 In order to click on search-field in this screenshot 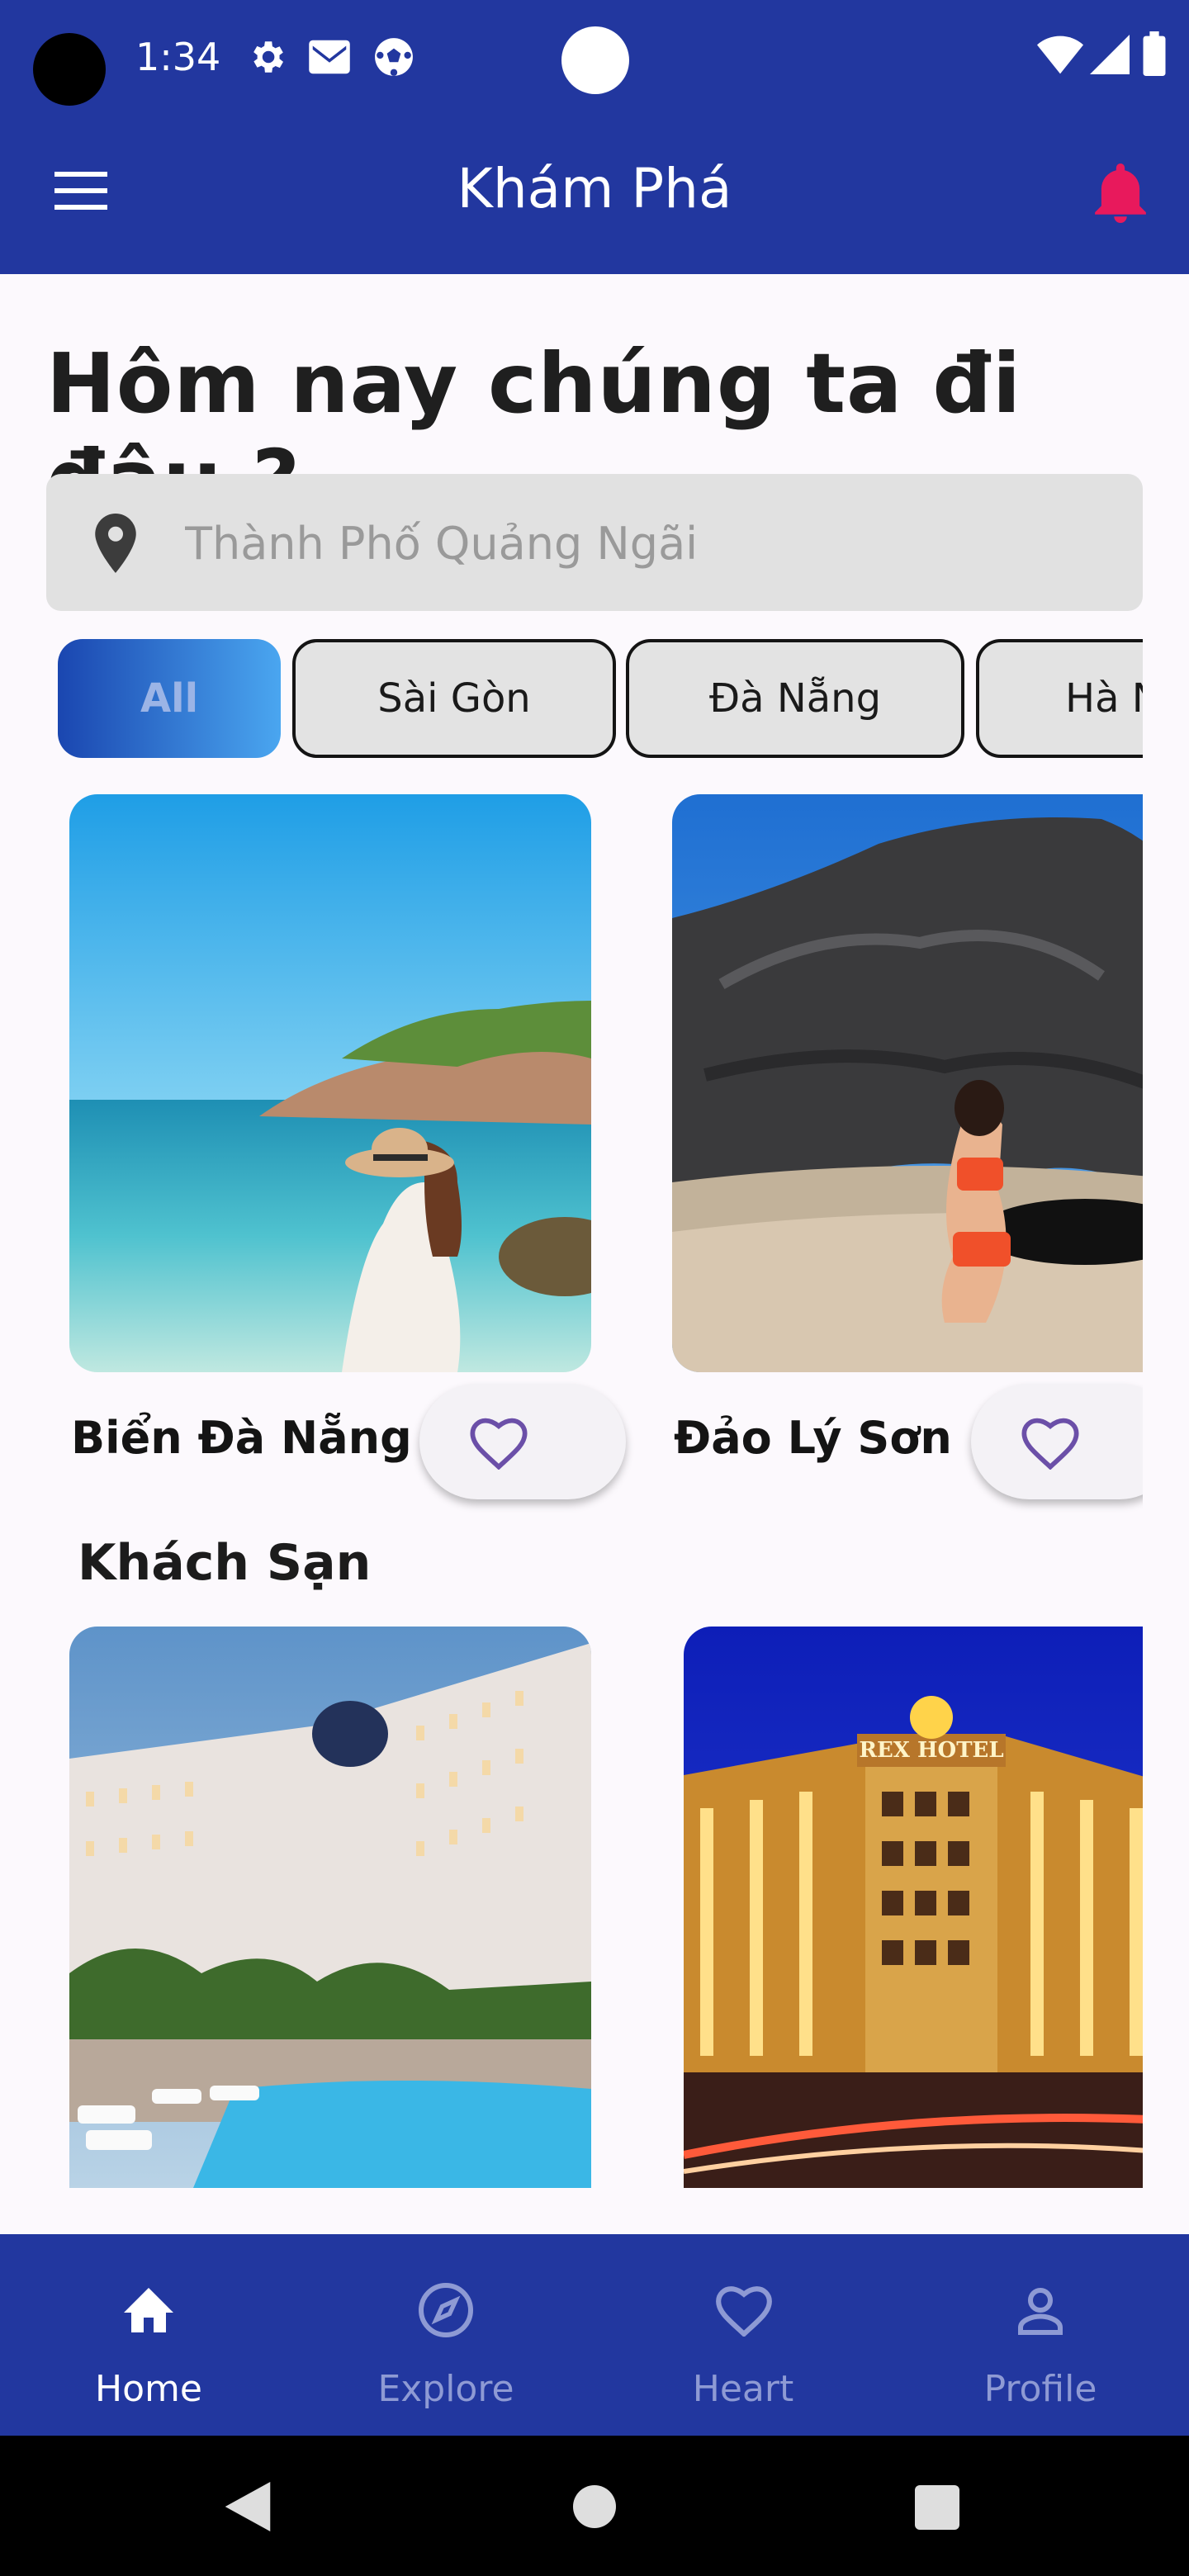, I will do `click(594, 543)`.